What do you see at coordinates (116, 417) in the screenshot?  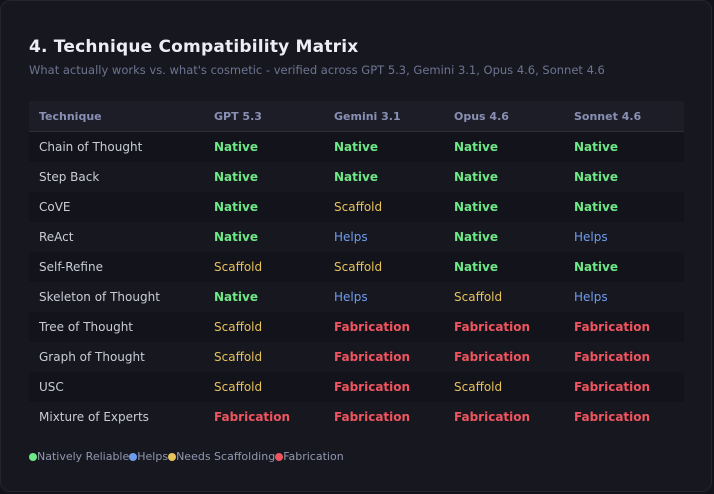 I see `technique-name-cell: Mixture of Experts` at bounding box center [116, 417].